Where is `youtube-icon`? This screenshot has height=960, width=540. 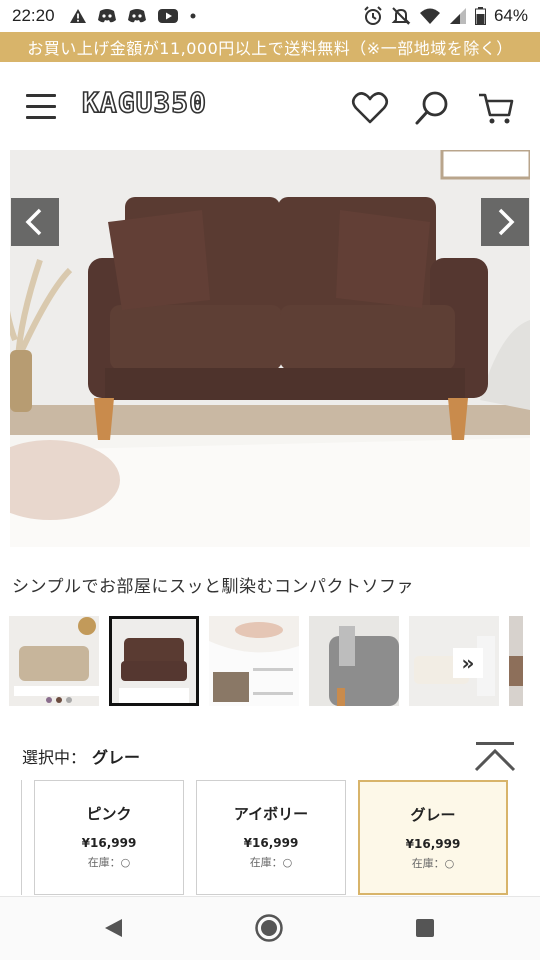
youtube-icon is located at coordinates (167, 16).